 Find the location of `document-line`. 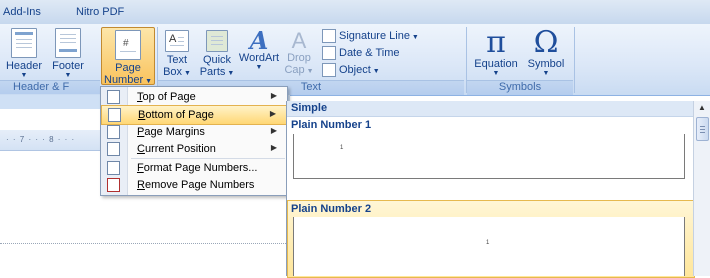

document-line is located at coordinates (145, 243).